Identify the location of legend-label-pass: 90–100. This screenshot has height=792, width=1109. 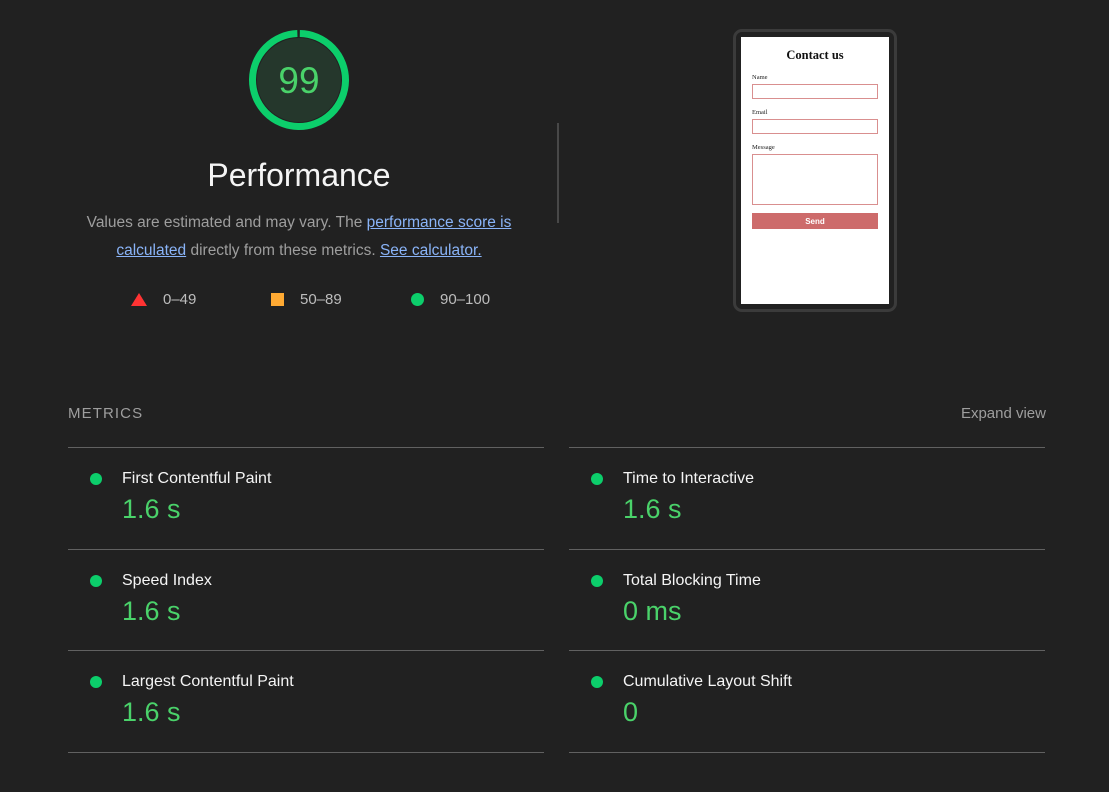
(465, 300).